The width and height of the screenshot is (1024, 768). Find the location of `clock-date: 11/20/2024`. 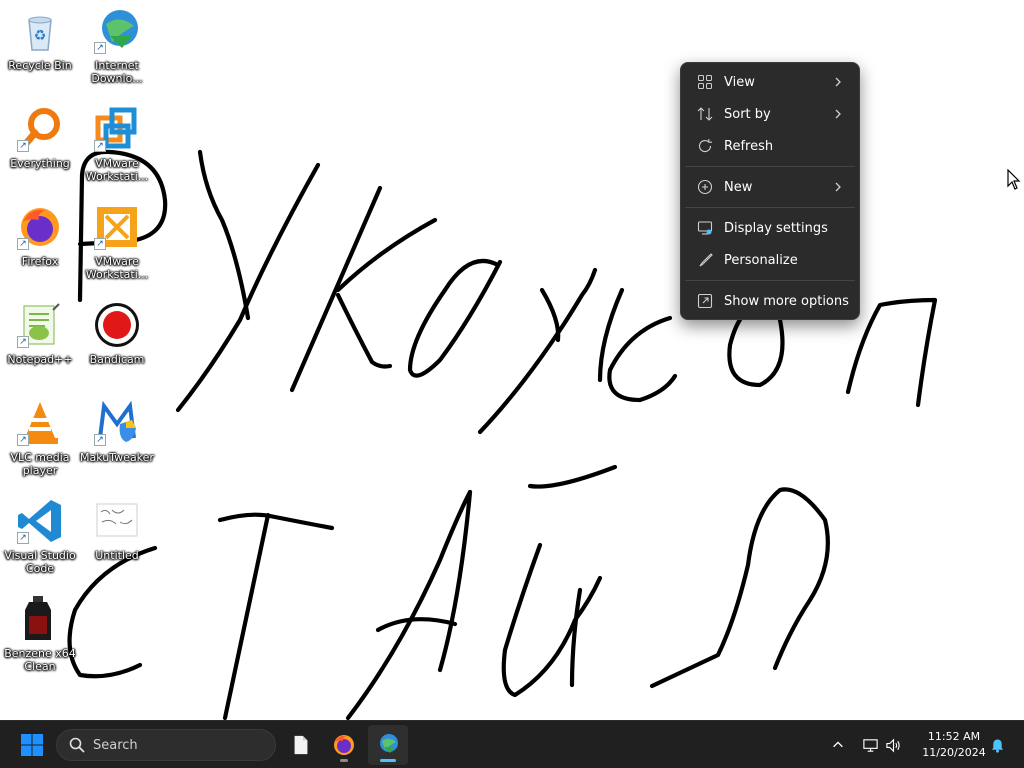

clock-date: 11/20/2024 is located at coordinates (954, 752).